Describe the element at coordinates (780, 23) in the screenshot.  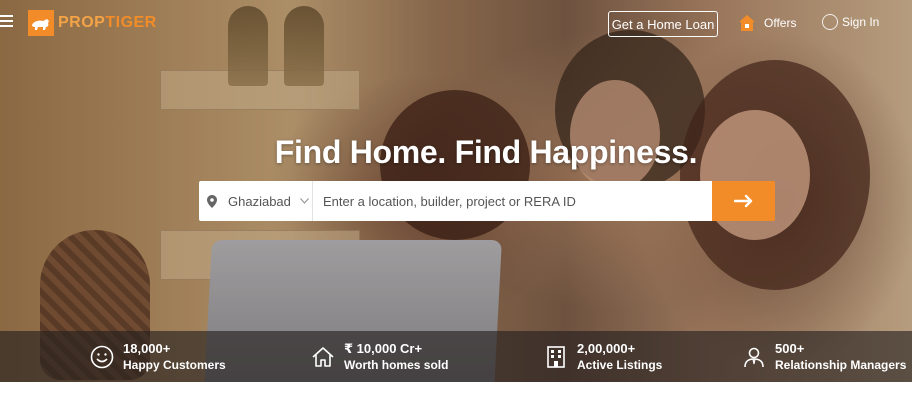
I see `offers-label: Offers` at that location.